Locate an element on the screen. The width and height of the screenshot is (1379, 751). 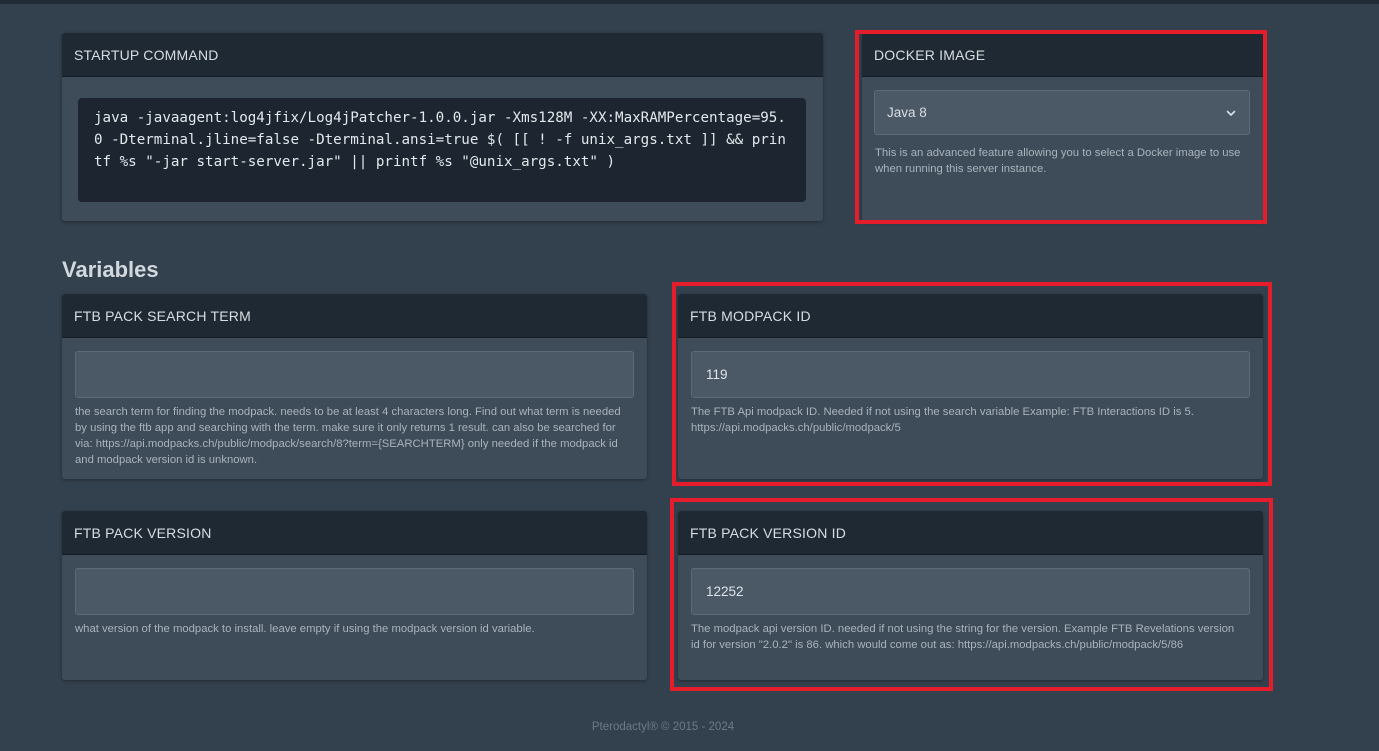
top-bar is located at coordinates (689, 2).